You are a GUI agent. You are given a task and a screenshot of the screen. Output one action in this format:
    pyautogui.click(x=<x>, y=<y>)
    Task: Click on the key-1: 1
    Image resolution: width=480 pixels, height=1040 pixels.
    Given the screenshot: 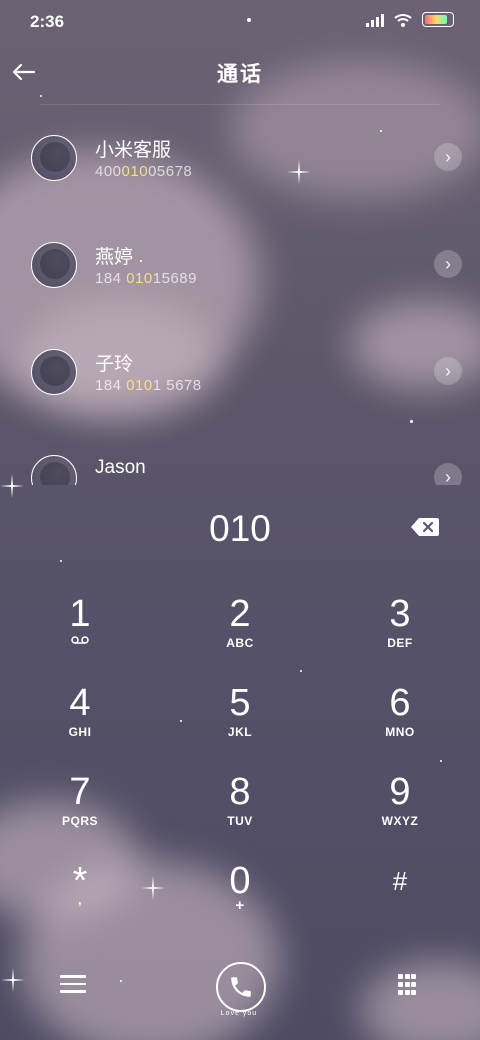 What is the action you would take?
    pyautogui.click(x=80, y=624)
    